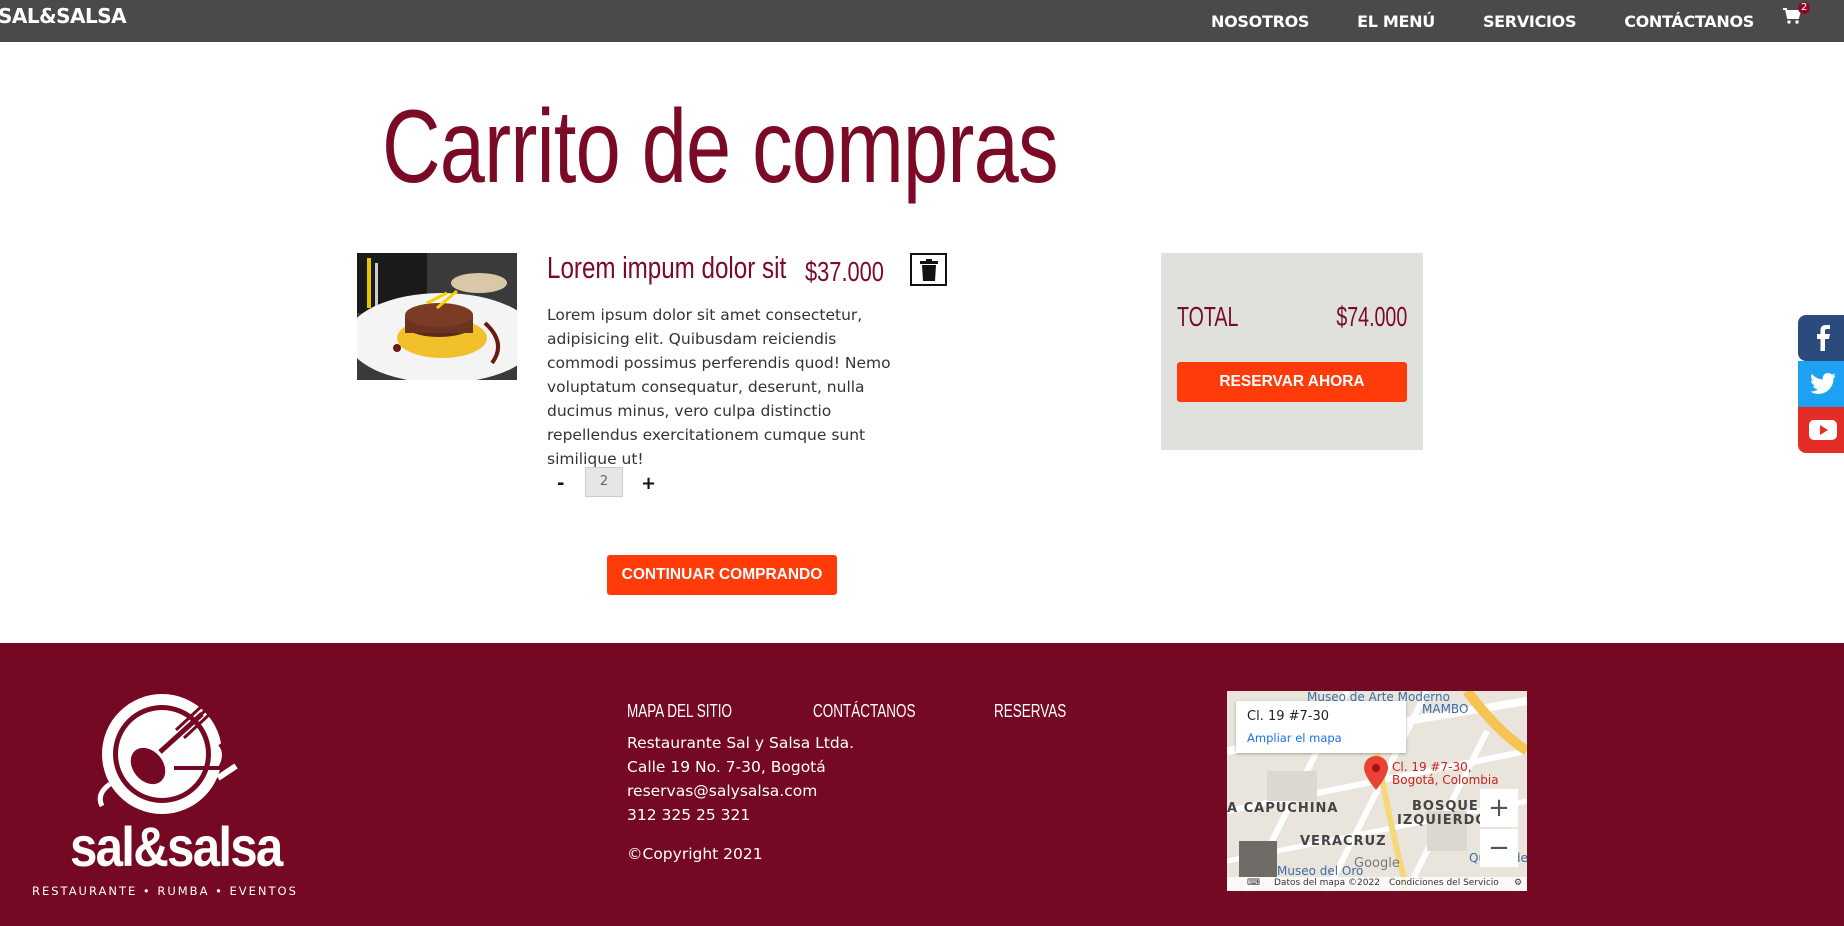 Image resolution: width=1844 pixels, height=926 pixels. Describe the element at coordinates (1283, 808) in the screenshot. I see `map-label-capuchina: A CAPUCHINA` at that location.